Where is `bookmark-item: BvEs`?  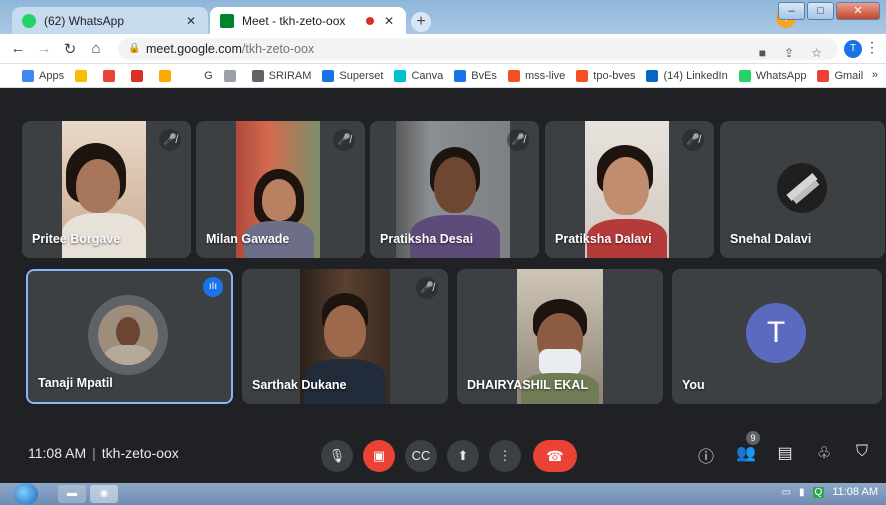
bookmark-item: BvEs is located at coordinates (475, 75).